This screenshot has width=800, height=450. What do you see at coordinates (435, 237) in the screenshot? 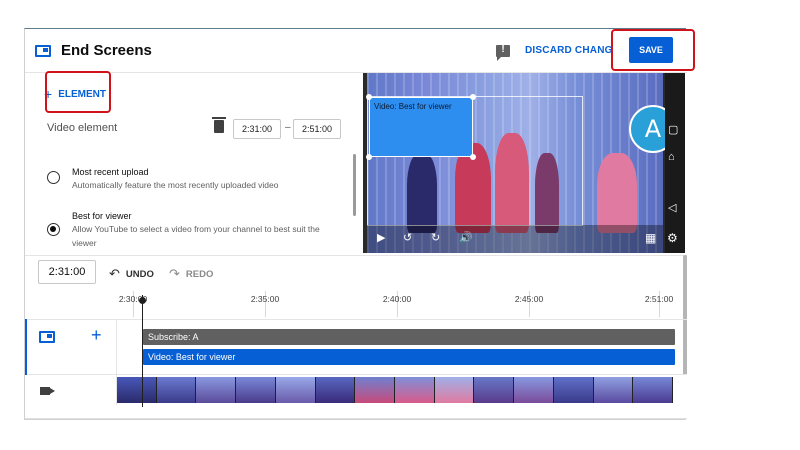
I see `forward-icon: ↻` at bounding box center [435, 237].